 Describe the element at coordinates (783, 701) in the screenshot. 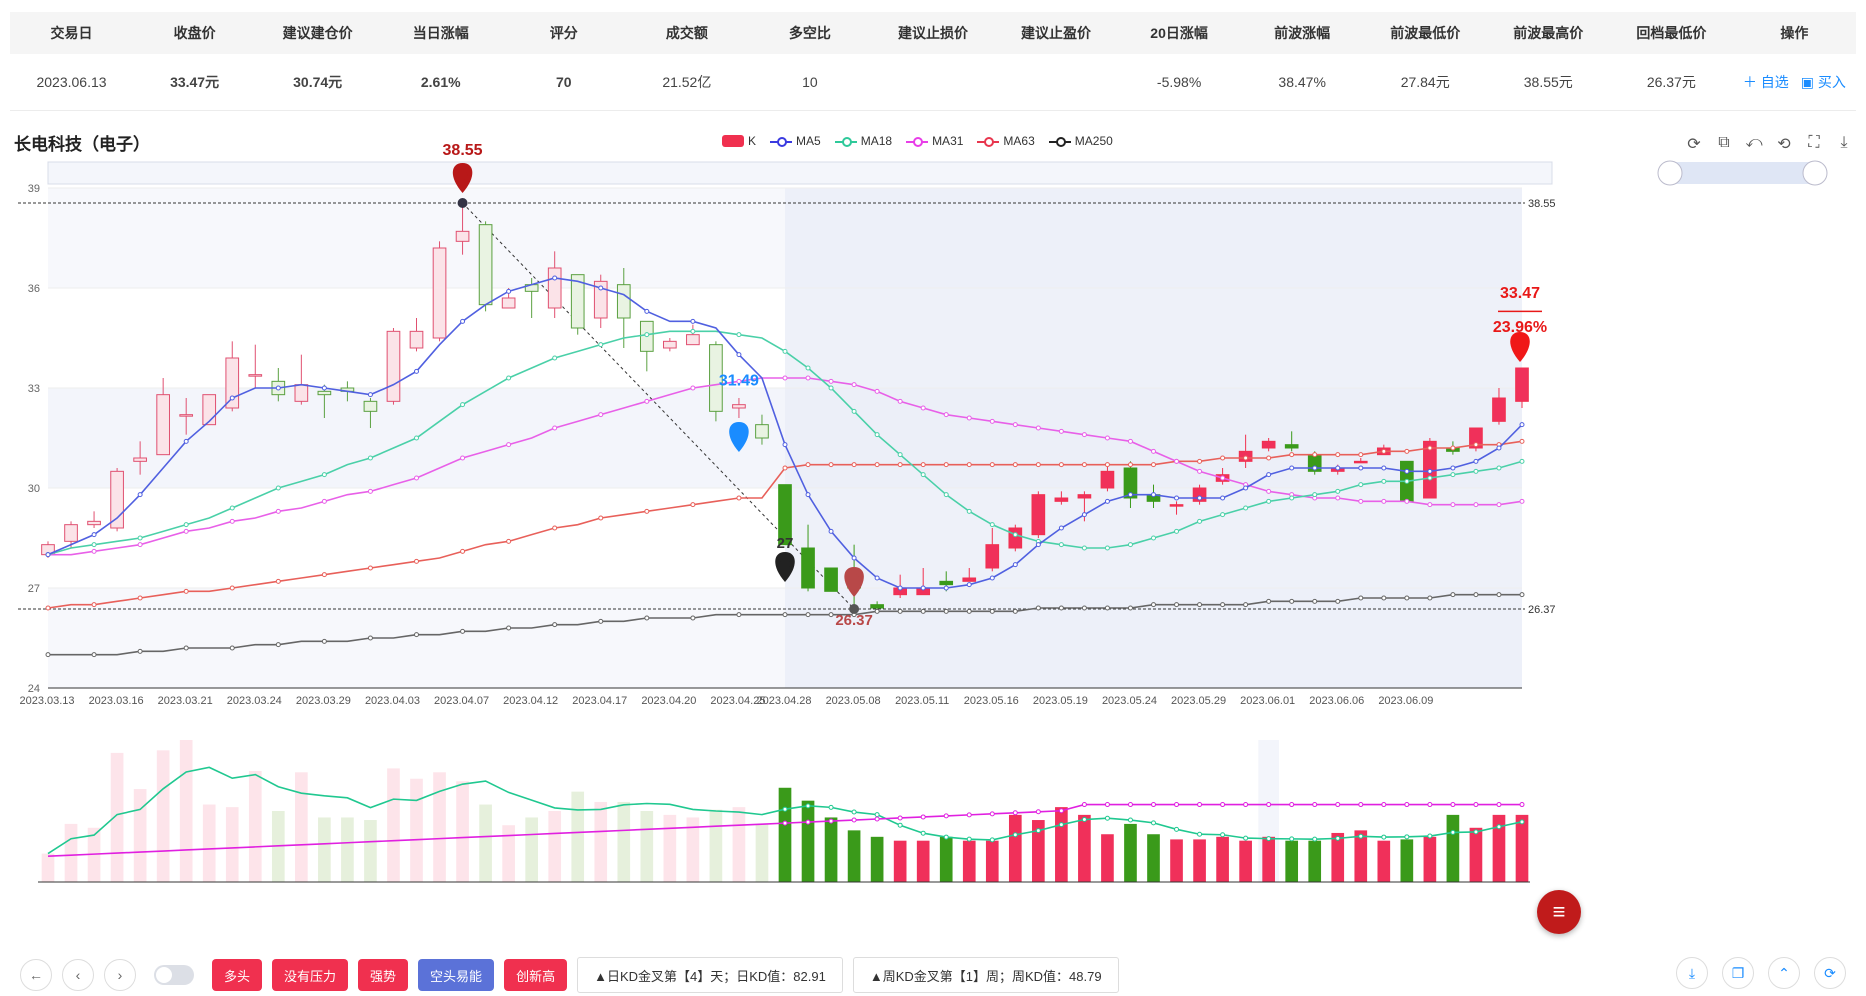

I see `x-tick-label: 2023.04.28` at that location.